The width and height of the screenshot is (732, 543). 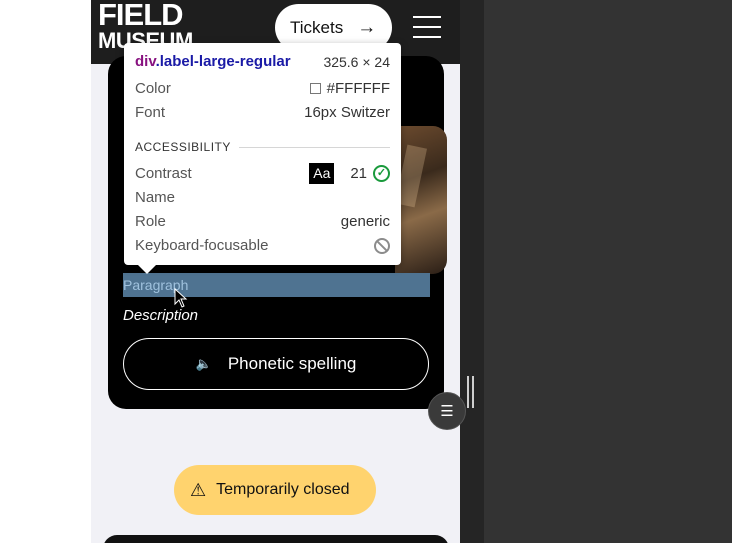 I want to click on speaker-icon: 🔈, so click(x=203, y=363).